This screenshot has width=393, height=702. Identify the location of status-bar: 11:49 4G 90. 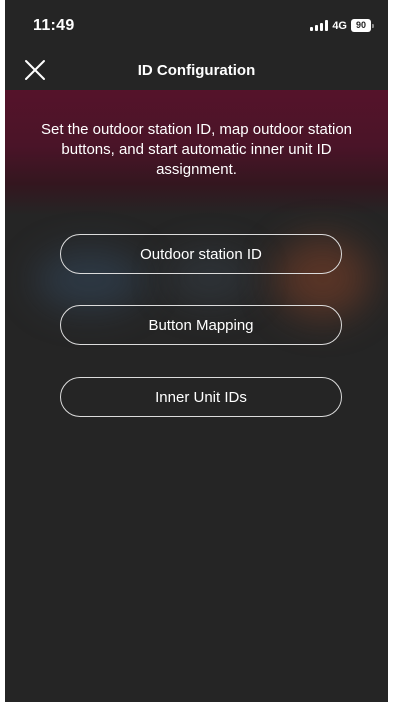
(196, 25).